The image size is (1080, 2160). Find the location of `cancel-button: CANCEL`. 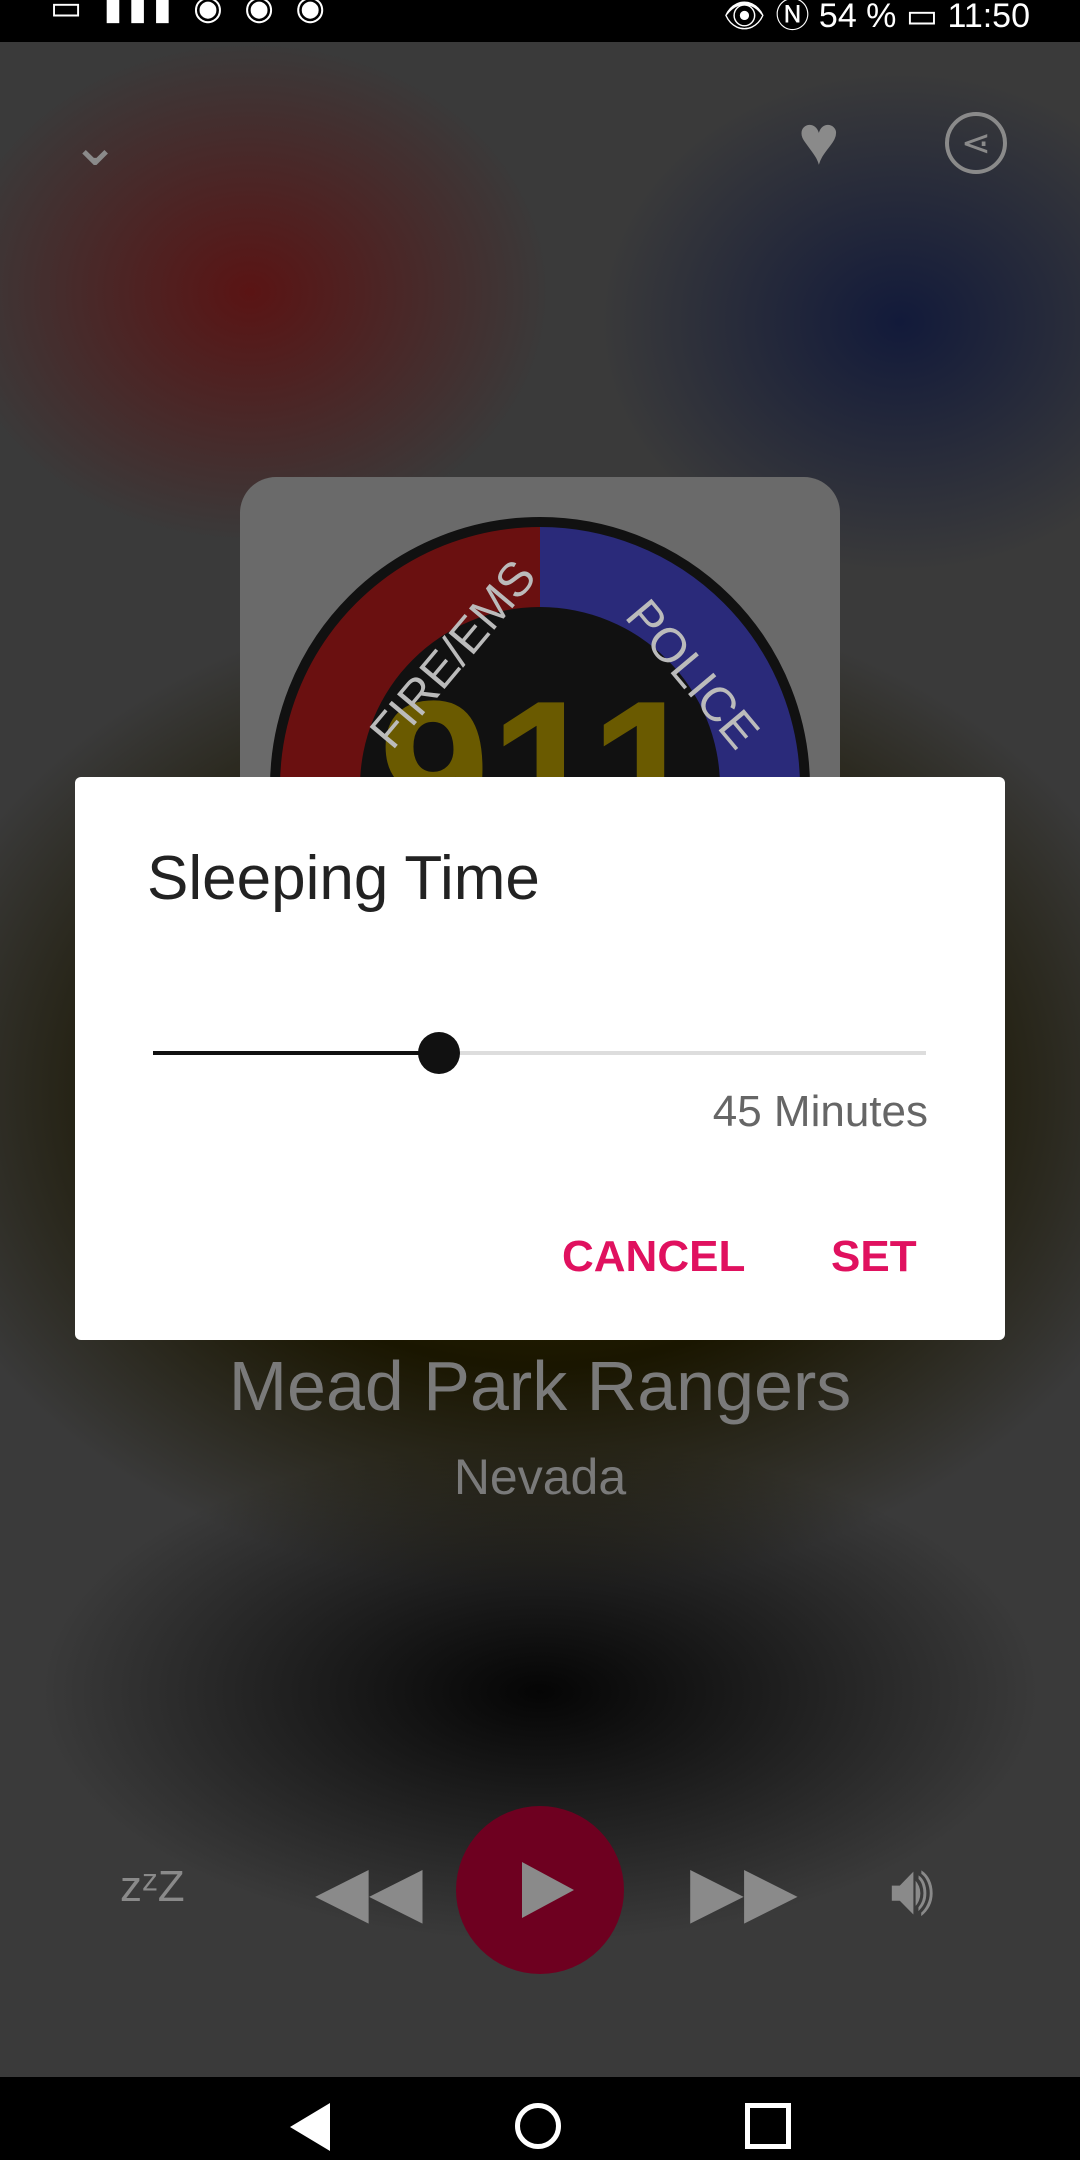

cancel-button: CANCEL is located at coordinates (653, 1257).